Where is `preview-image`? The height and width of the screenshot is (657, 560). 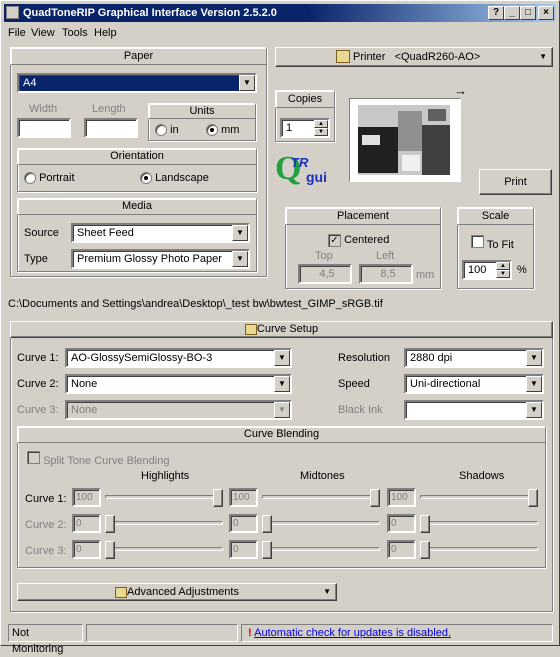 preview-image is located at coordinates (404, 140).